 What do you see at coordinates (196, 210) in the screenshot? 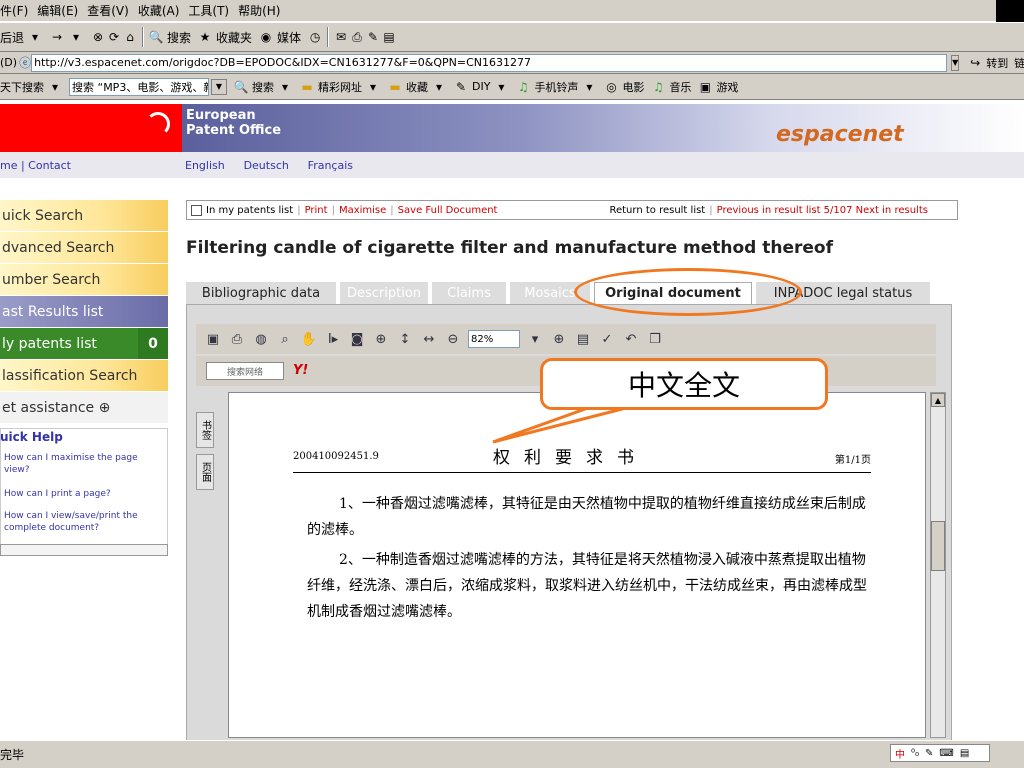
I see `my-list-checkbox` at bounding box center [196, 210].